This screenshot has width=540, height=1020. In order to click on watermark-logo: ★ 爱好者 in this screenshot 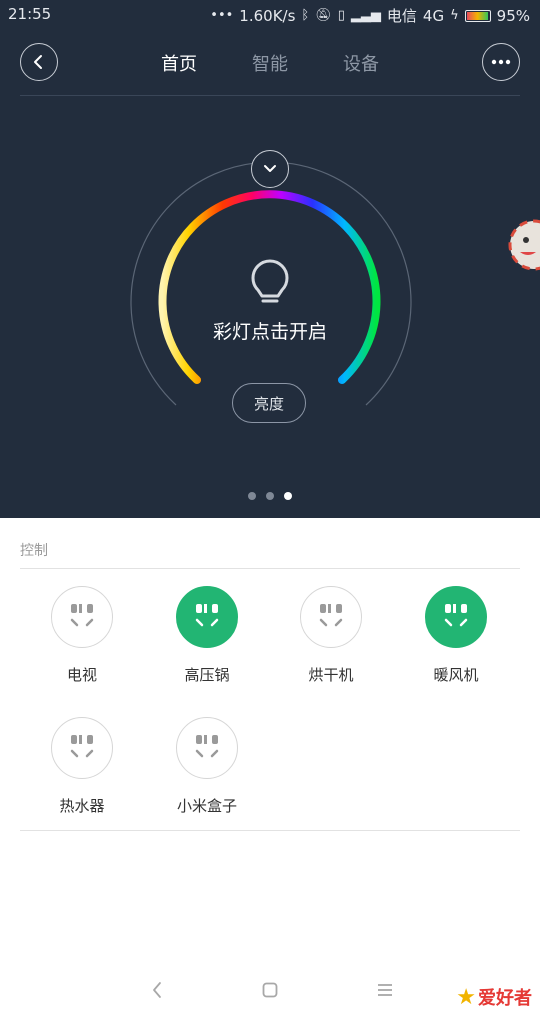, I will do `click(494, 997)`.